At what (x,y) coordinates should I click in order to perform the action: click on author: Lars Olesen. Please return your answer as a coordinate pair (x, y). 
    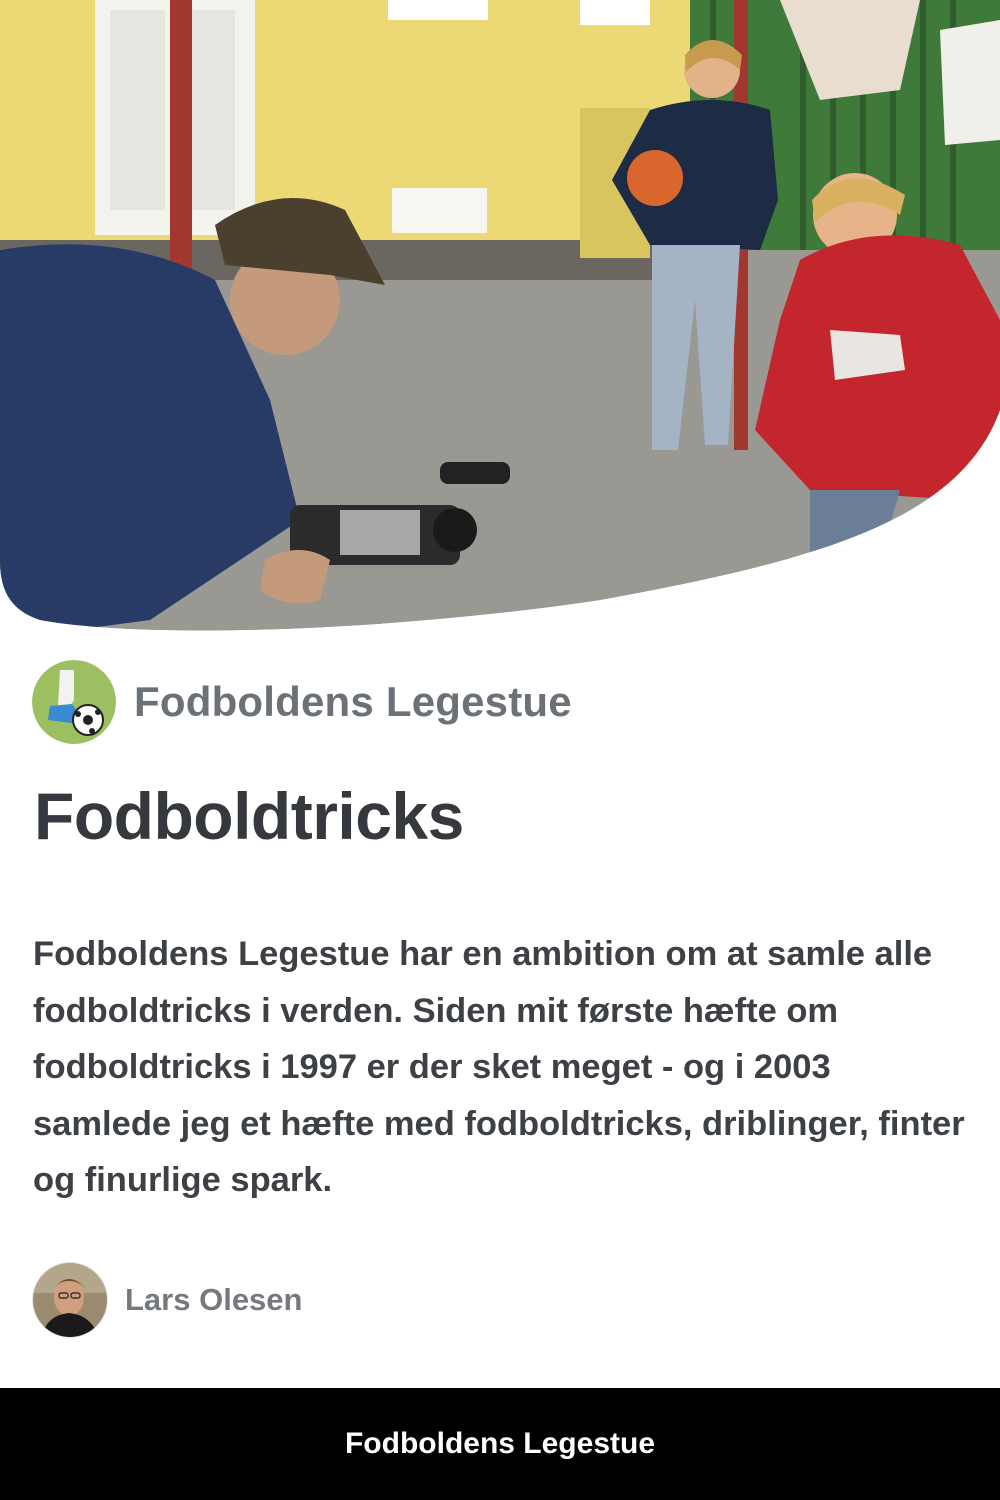
    Looking at the image, I should click on (167, 1300).